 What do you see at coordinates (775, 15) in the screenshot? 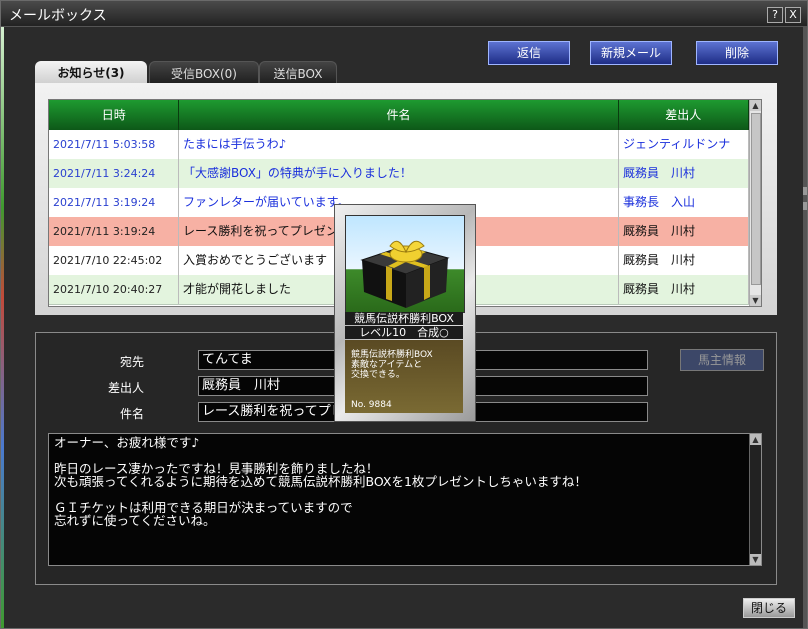
I see `help-button: ?` at bounding box center [775, 15].